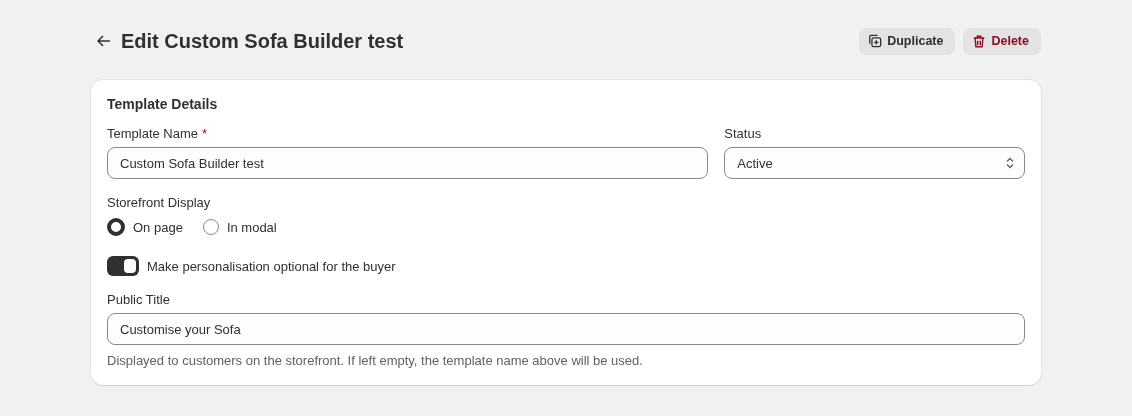 Image resolution: width=1132 pixels, height=416 pixels. I want to click on trash-icon, so click(979, 41).